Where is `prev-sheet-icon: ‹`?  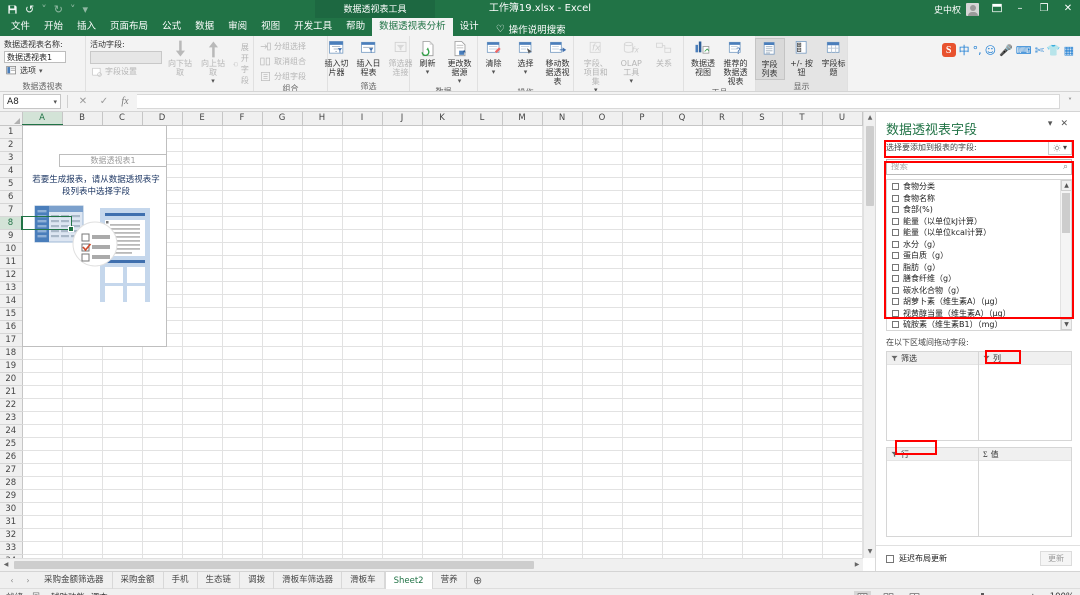
prev-sheet-icon: ‹ is located at coordinates (12, 580).